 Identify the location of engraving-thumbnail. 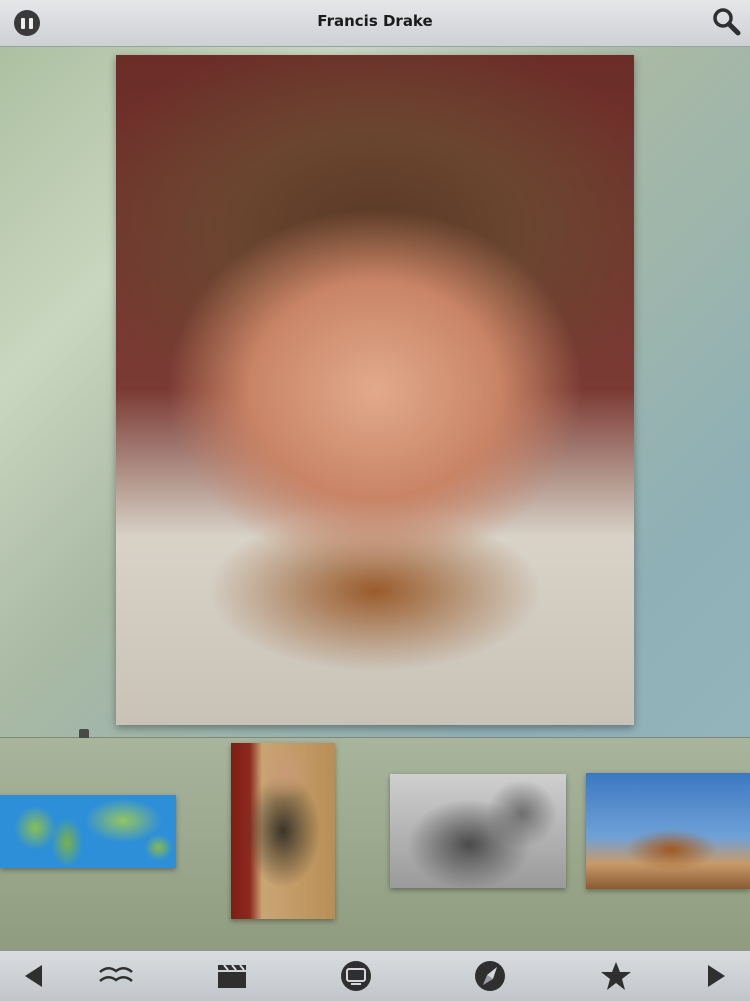
(478, 831).